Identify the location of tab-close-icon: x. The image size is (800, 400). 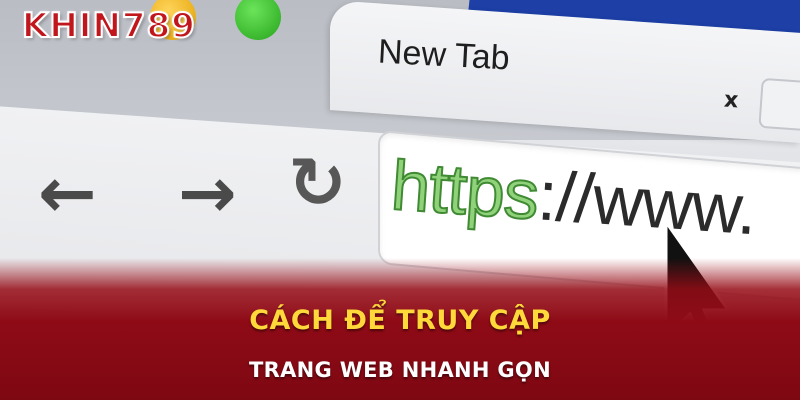
(731, 101).